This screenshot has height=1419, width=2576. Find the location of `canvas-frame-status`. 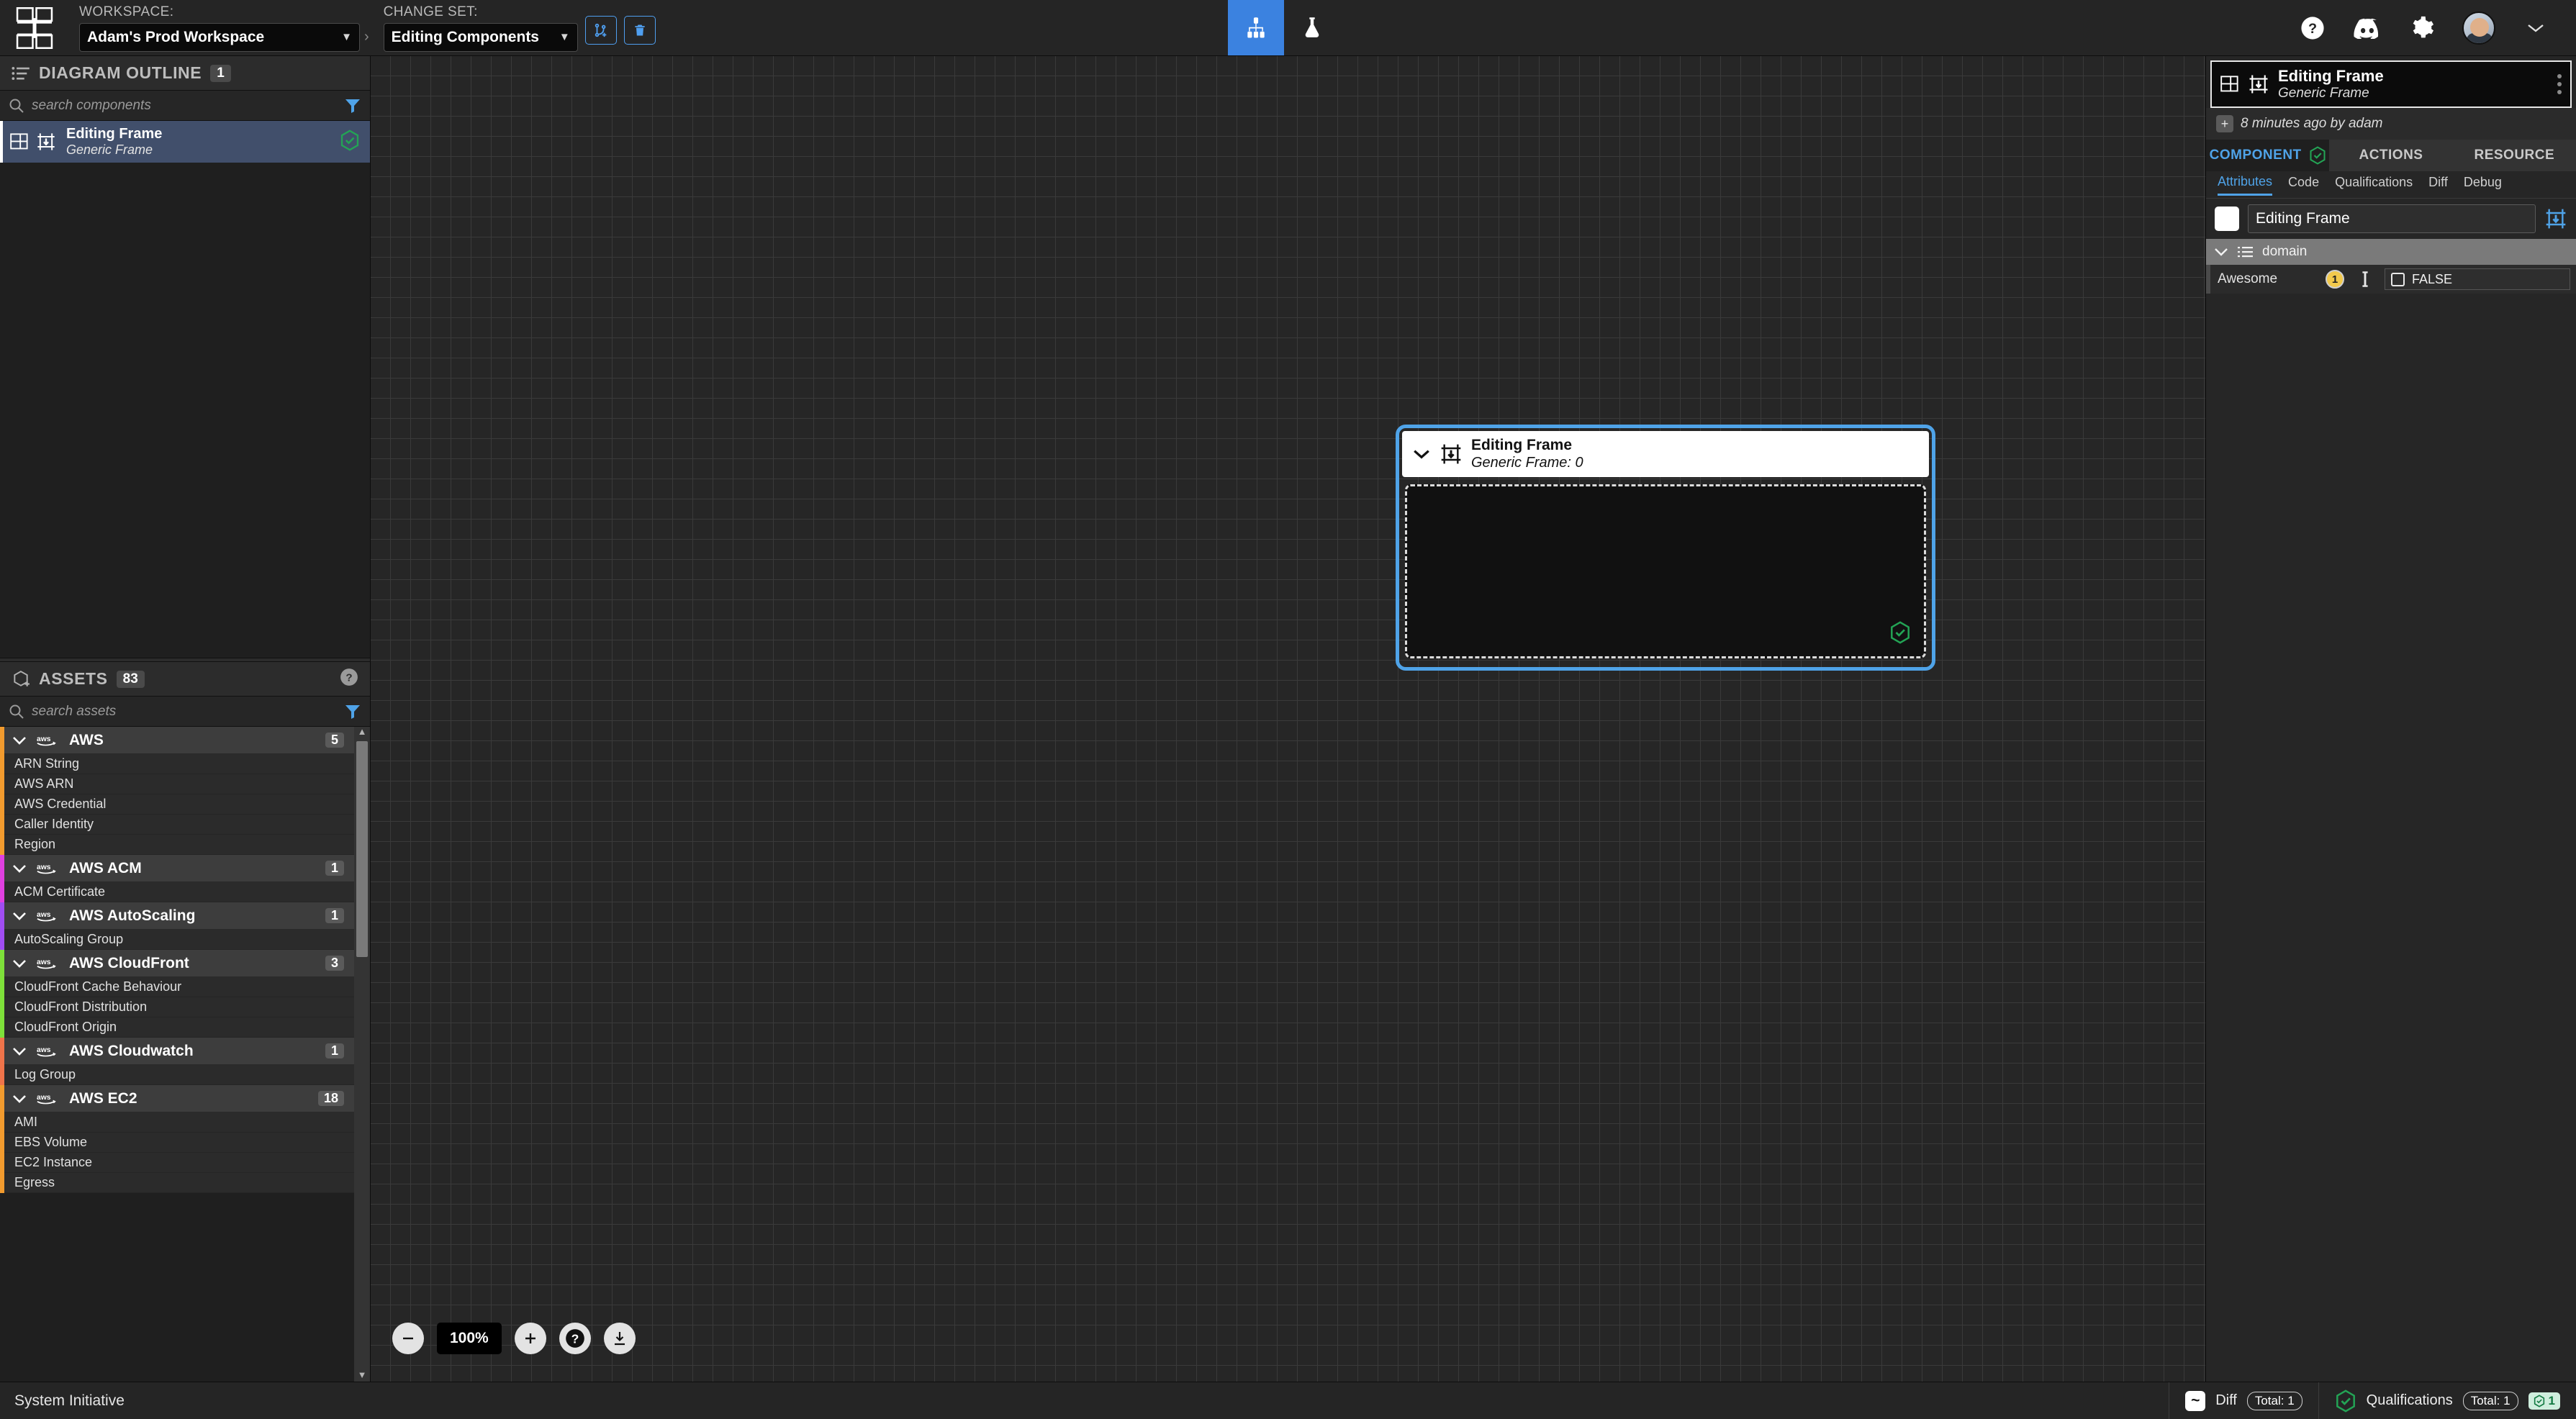

canvas-frame-status is located at coordinates (1900, 634).